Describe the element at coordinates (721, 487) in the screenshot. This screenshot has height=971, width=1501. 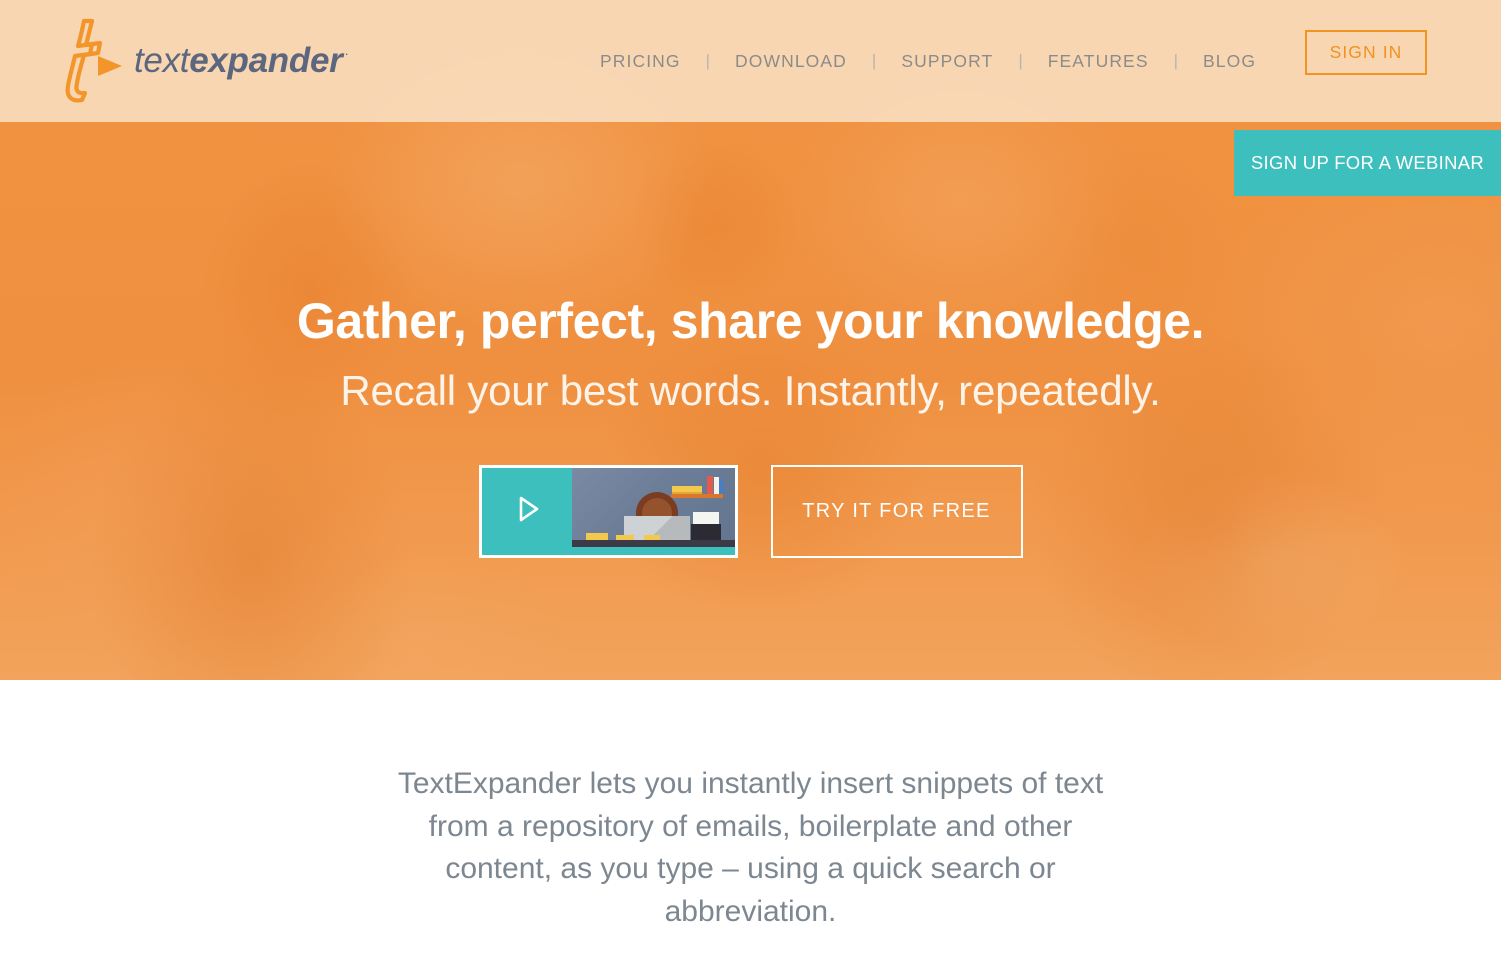
I see `blue-book-icon` at that location.